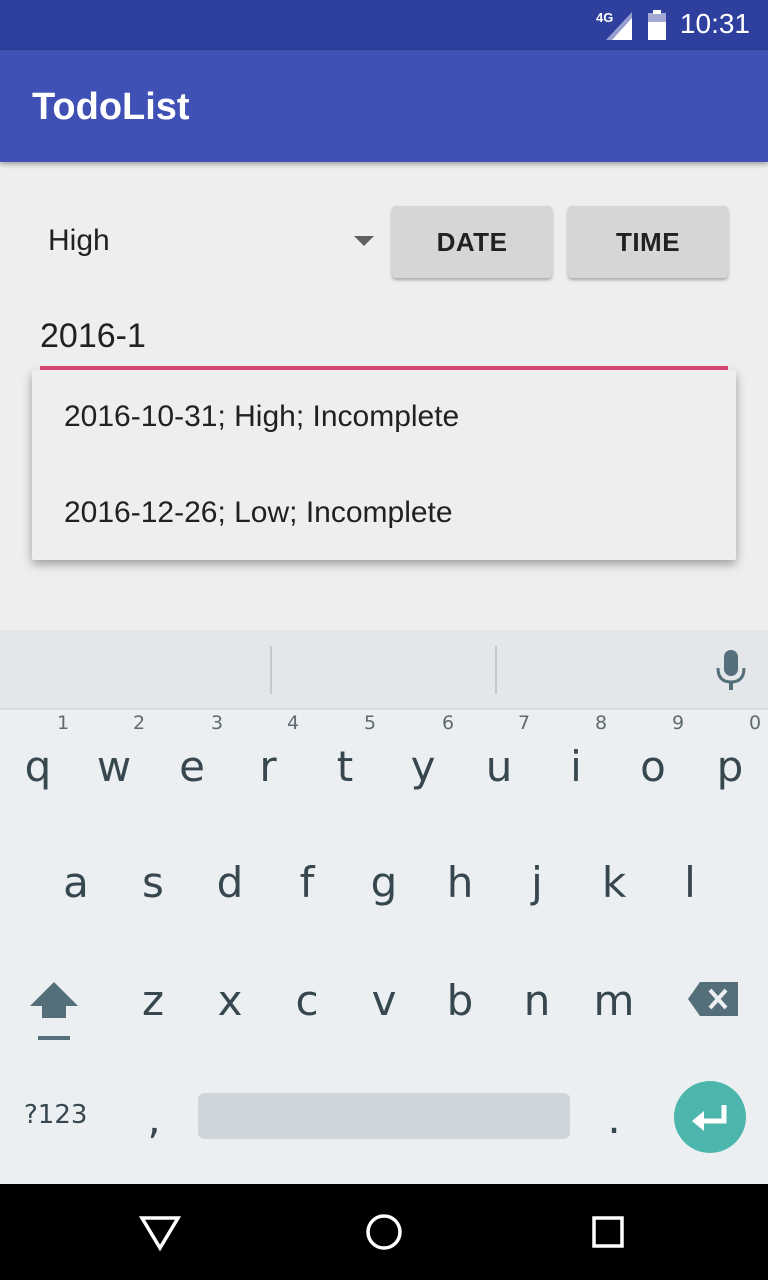 Image resolution: width=768 pixels, height=1280 pixels. Describe the element at coordinates (268, 766) in the screenshot. I see `key-r: r` at that location.